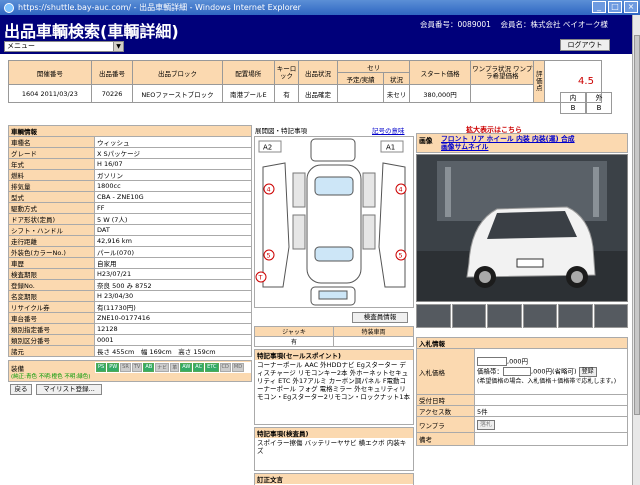 The width and height of the screenshot is (640, 485). What do you see at coordinates (369, 232) in the screenshot?
I see `door-right-rear` at bounding box center [369, 232].